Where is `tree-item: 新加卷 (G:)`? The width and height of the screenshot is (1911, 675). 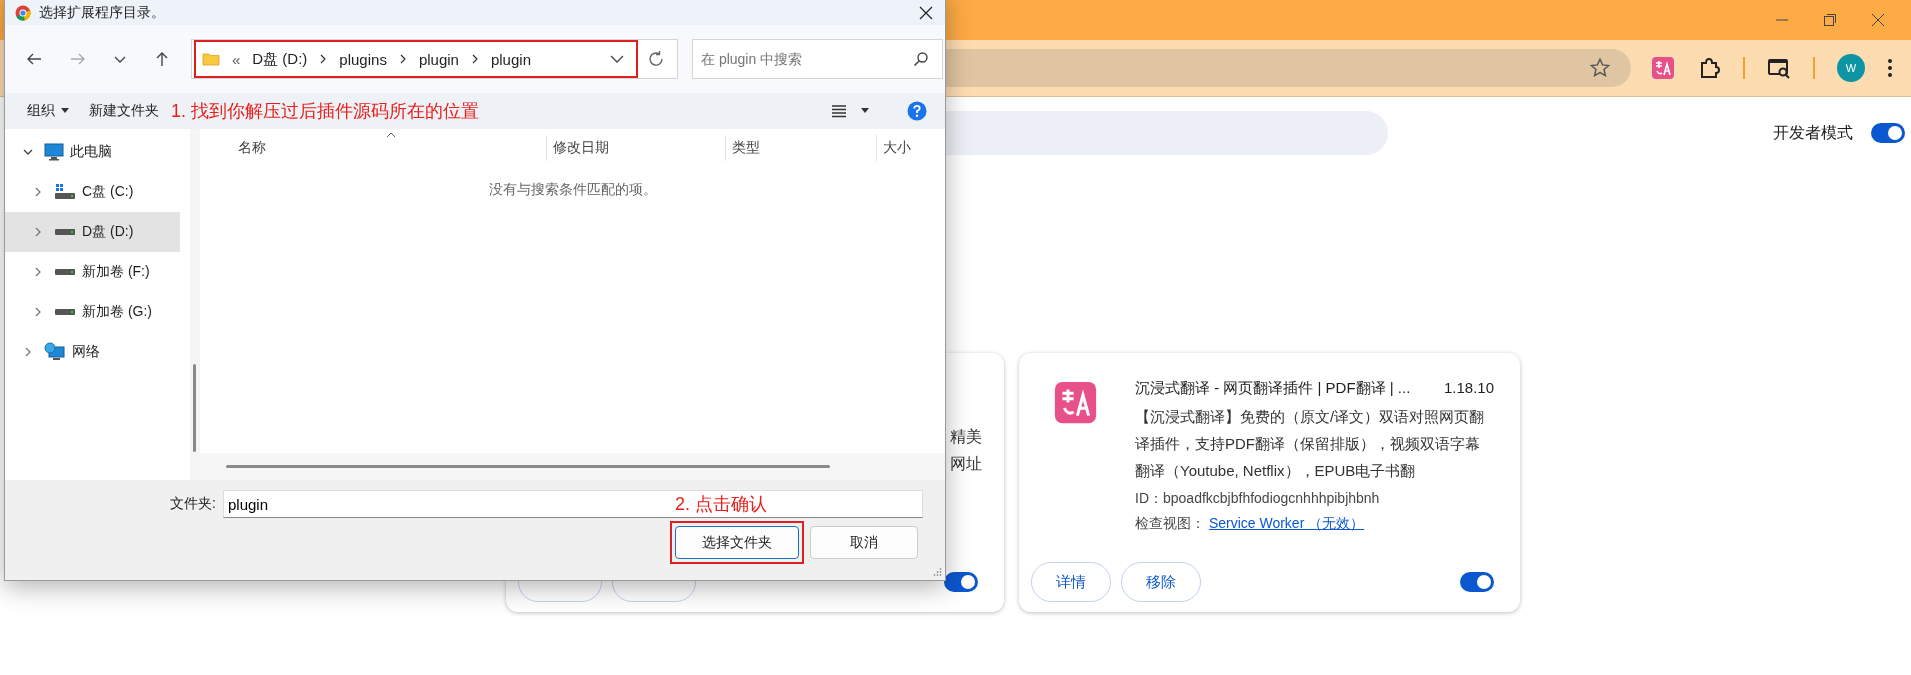
tree-item: 新加卷 (G:) is located at coordinates (92, 312).